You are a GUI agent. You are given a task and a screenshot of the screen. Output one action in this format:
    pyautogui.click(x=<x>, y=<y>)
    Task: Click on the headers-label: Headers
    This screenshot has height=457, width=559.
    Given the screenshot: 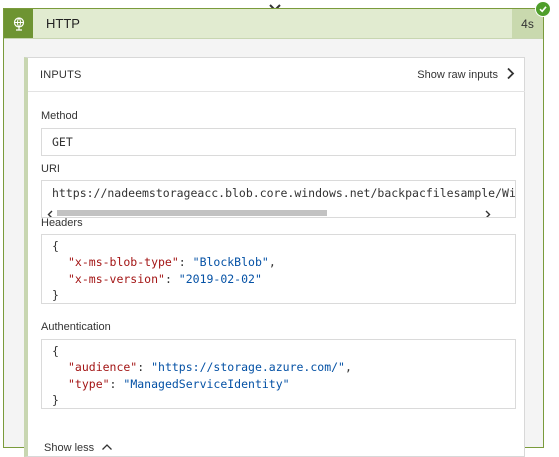 What is the action you would take?
    pyautogui.click(x=62, y=223)
    